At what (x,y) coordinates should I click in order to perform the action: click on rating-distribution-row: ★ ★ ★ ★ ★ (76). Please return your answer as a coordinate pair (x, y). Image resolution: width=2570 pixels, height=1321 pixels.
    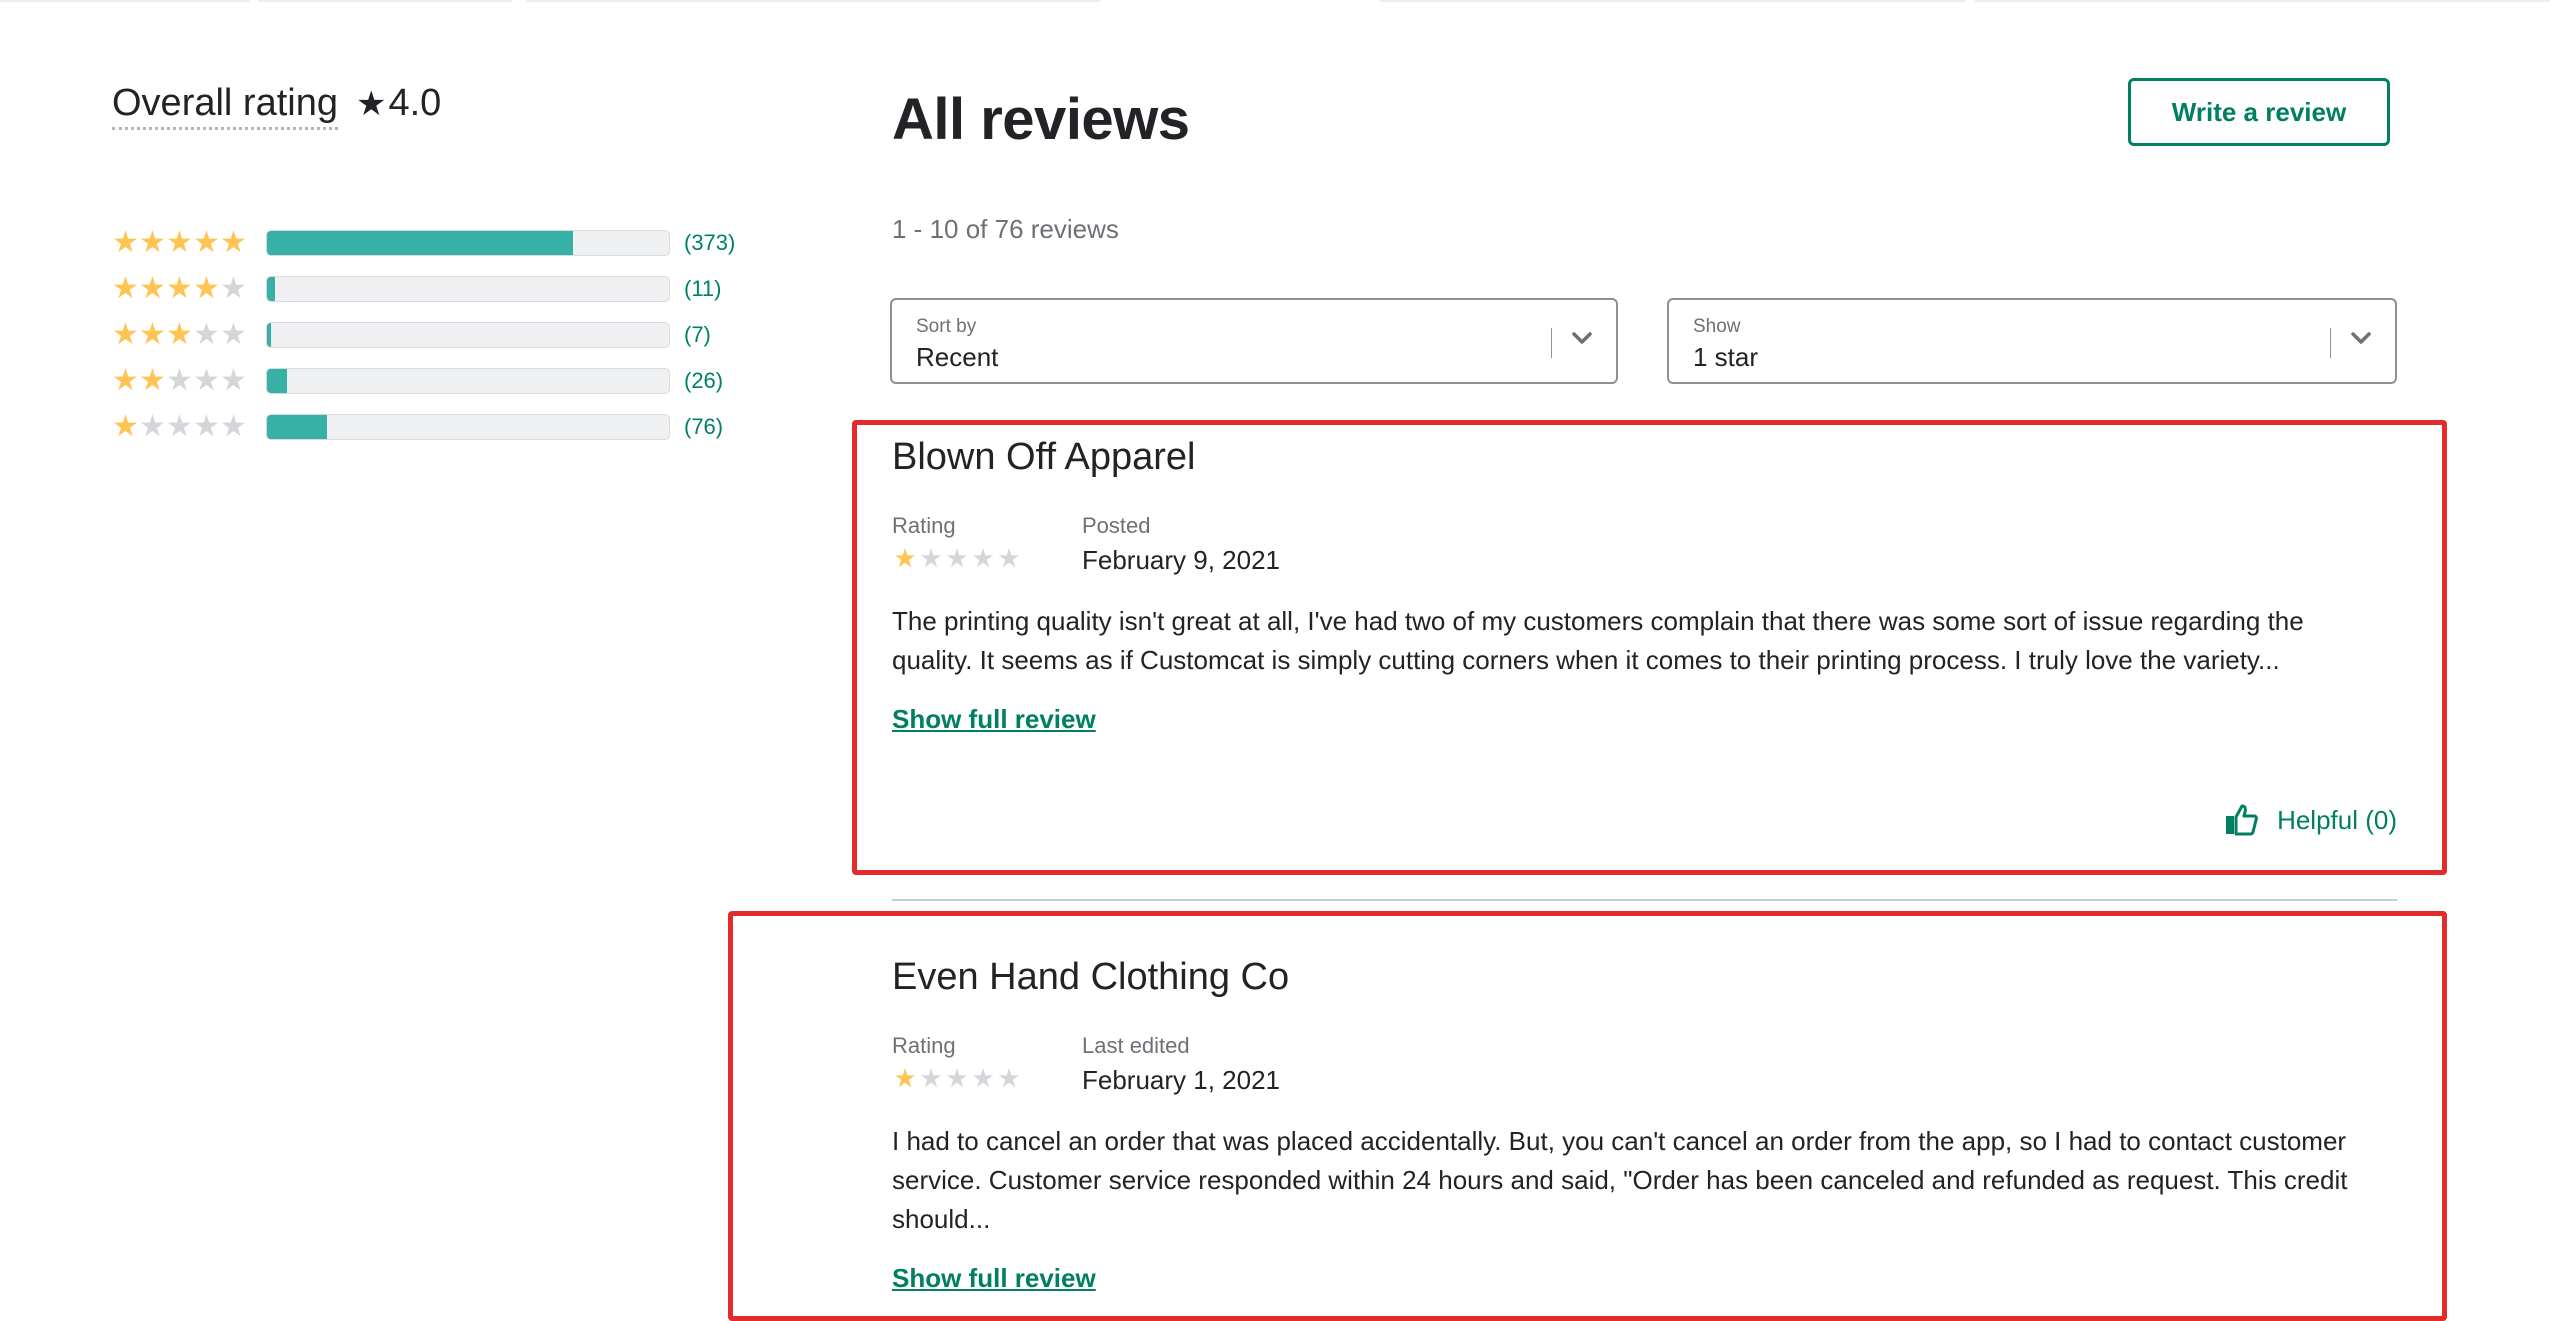
    Looking at the image, I should click on (423, 427).